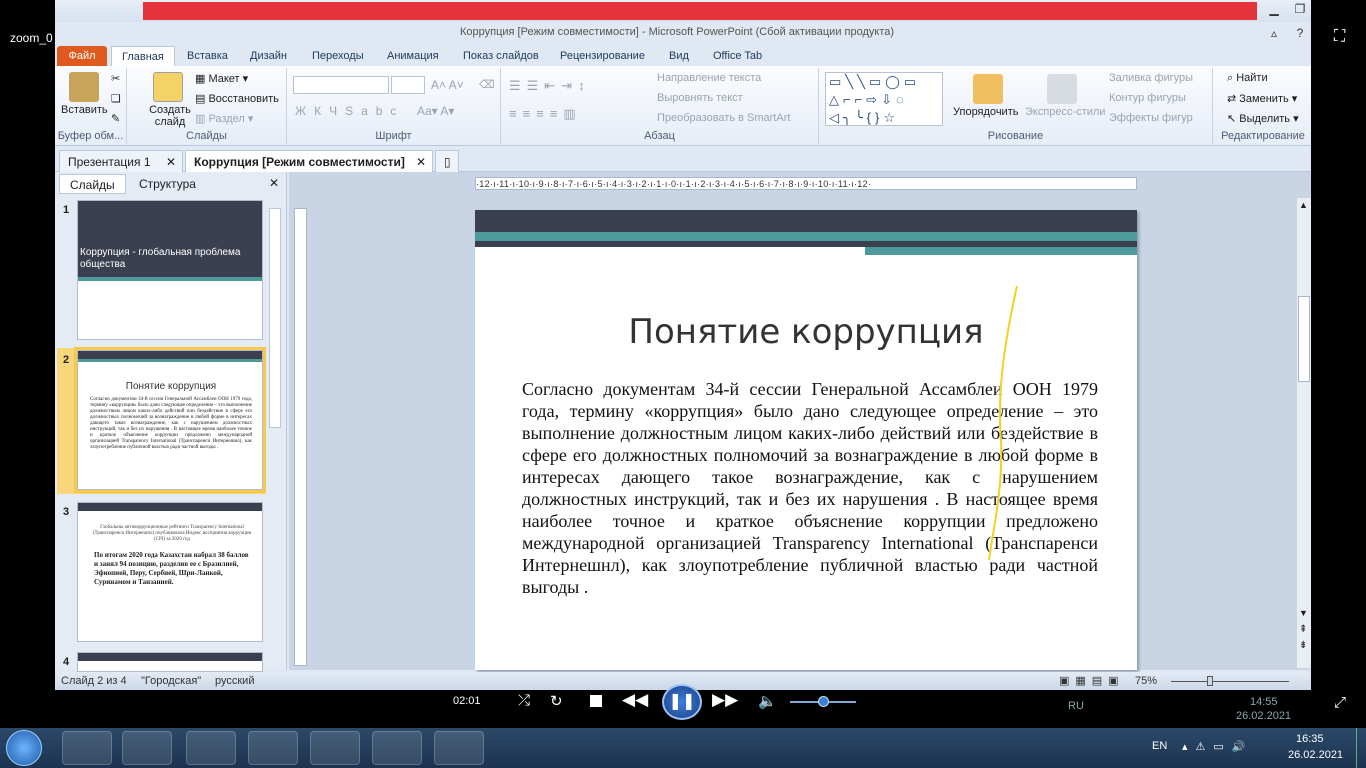 The image size is (1366, 768). I want to click on ghost-date: 26.02.2021, so click(1264, 716).